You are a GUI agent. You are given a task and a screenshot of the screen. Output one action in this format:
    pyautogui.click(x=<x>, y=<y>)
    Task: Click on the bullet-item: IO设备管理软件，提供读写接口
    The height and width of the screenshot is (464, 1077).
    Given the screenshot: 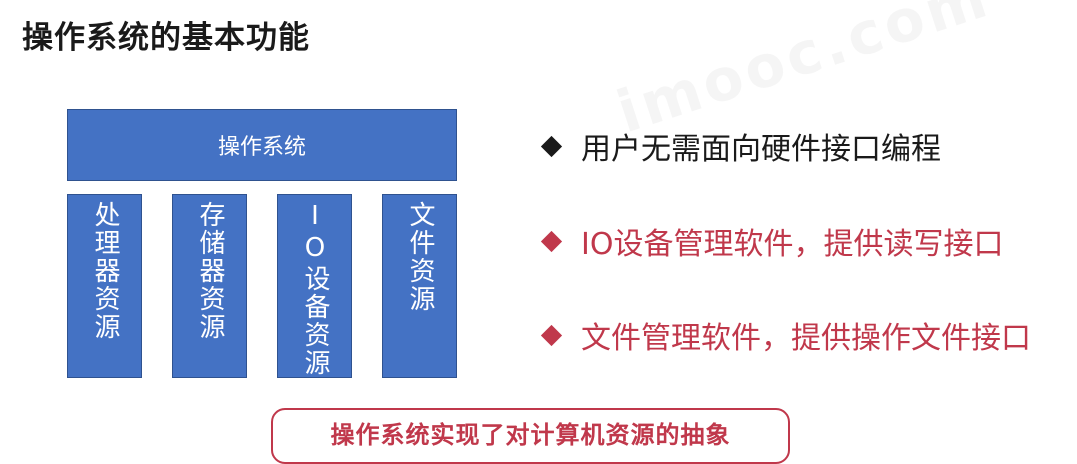 What is the action you would take?
    pyautogui.click(x=771, y=241)
    